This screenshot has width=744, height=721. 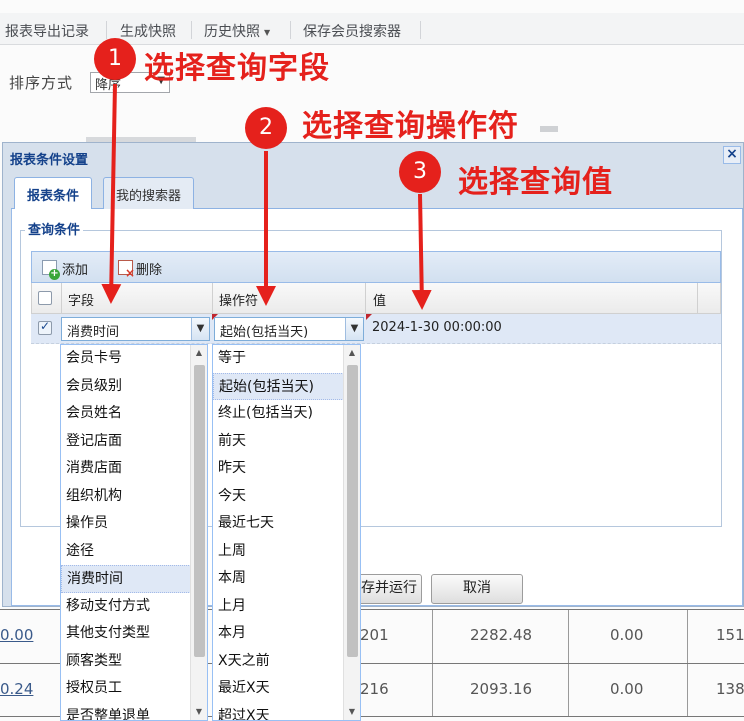 What do you see at coordinates (237, 68) in the screenshot?
I see `annotation-label-1: 选择查询字段` at bounding box center [237, 68].